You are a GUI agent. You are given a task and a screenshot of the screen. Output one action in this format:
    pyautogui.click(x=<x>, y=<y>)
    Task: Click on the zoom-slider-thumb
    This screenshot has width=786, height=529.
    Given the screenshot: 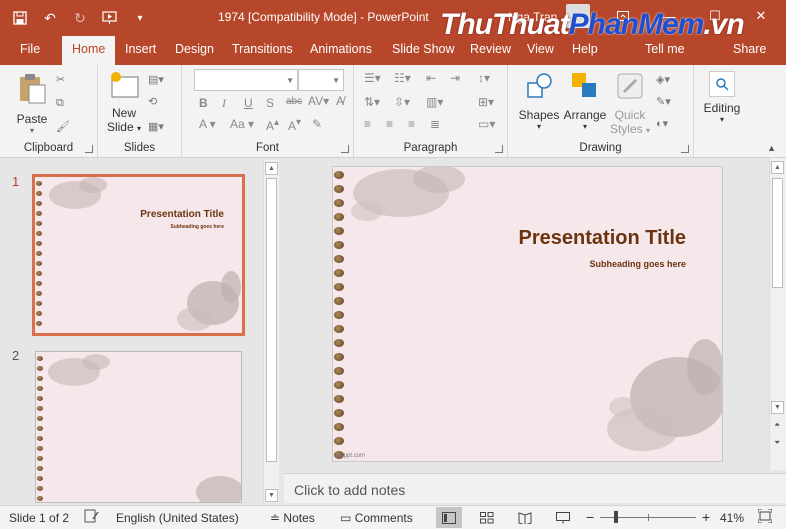 What is the action you would take?
    pyautogui.click(x=616, y=517)
    